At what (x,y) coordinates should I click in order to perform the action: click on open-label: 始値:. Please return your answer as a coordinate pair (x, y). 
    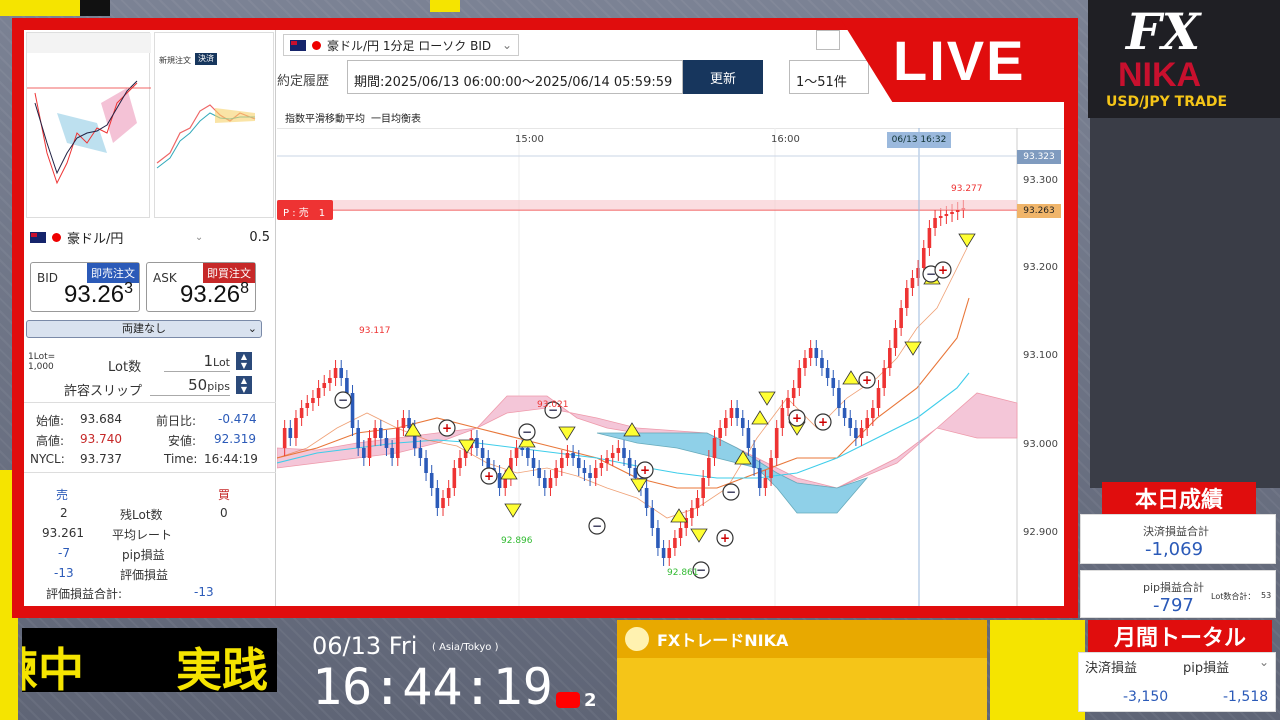
    Looking at the image, I should click on (50, 421).